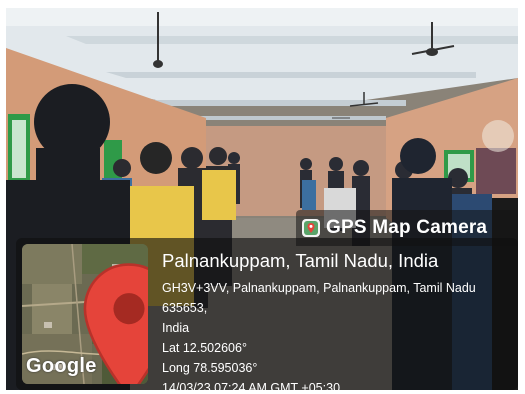 The image size is (525, 394). What do you see at coordinates (300, 260) in the screenshot?
I see `location-title: Palnankuppam, Tamil Nadu, India` at bounding box center [300, 260].